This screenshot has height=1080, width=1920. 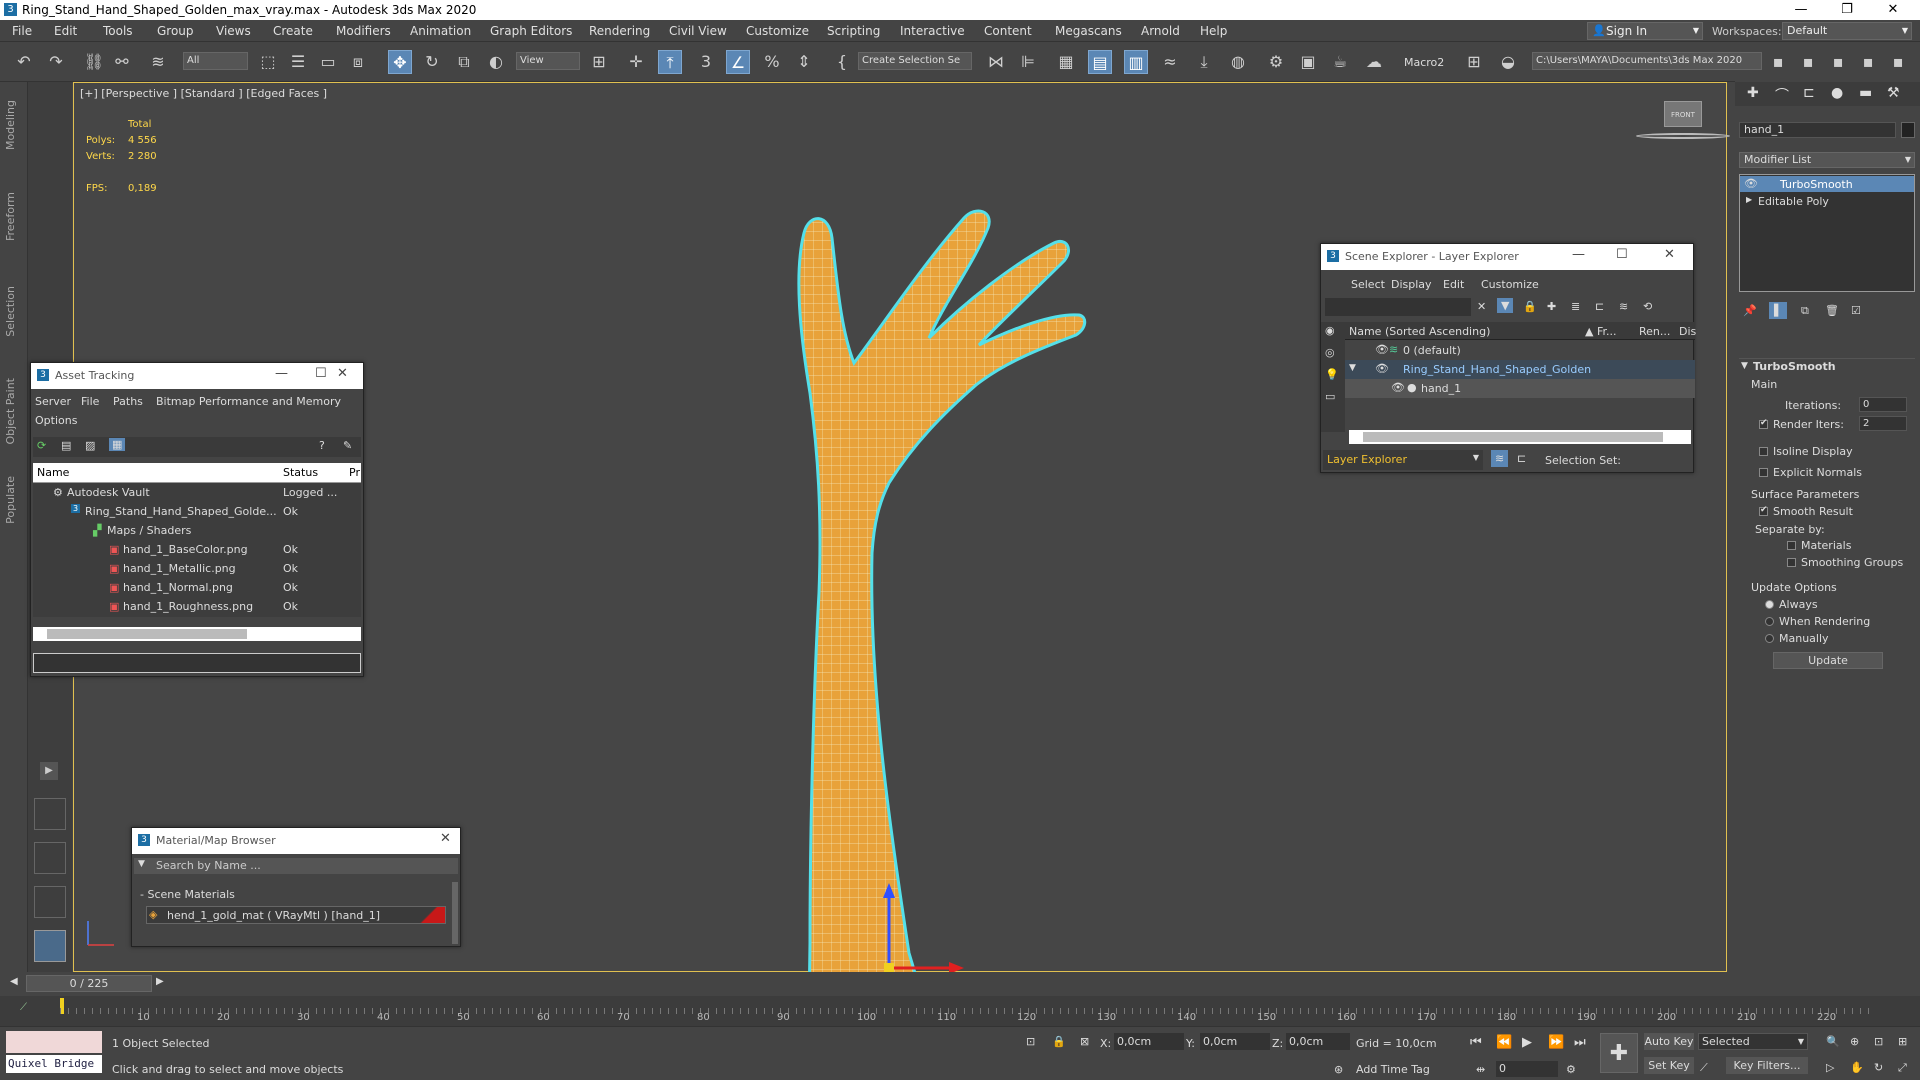 I want to click on rendered-frame-window-icon: ▣, so click(x=1308, y=62).